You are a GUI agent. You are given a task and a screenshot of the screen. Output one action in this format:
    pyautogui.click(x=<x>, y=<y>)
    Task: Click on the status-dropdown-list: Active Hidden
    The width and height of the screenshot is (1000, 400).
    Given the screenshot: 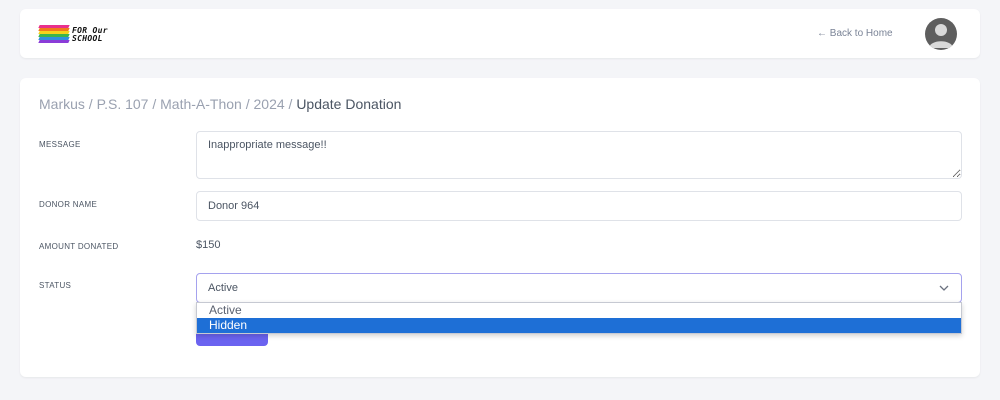 What is the action you would take?
    pyautogui.click(x=579, y=318)
    